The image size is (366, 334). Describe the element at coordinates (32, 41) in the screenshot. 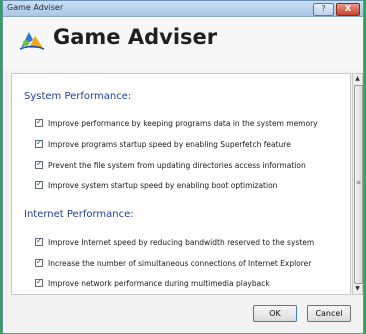

I see `game-adviser-logo-icon` at that location.